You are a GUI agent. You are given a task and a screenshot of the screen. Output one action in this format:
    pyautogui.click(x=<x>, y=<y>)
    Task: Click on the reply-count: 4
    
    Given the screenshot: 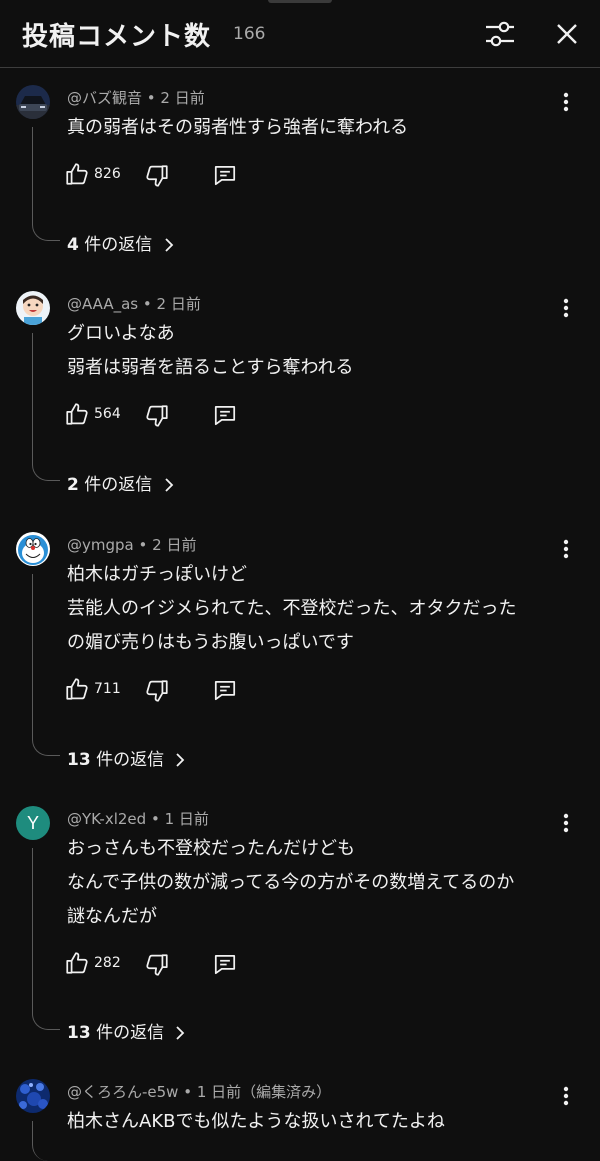 What is the action you would take?
    pyautogui.click(x=73, y=245)
    